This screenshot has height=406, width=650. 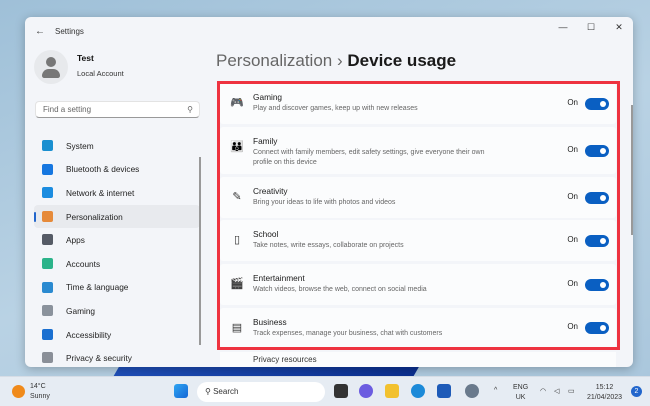 What do you see at coordinates (47, 193) in the screenshot?
I see `wifi-icon` at bounding box center [47, 193].